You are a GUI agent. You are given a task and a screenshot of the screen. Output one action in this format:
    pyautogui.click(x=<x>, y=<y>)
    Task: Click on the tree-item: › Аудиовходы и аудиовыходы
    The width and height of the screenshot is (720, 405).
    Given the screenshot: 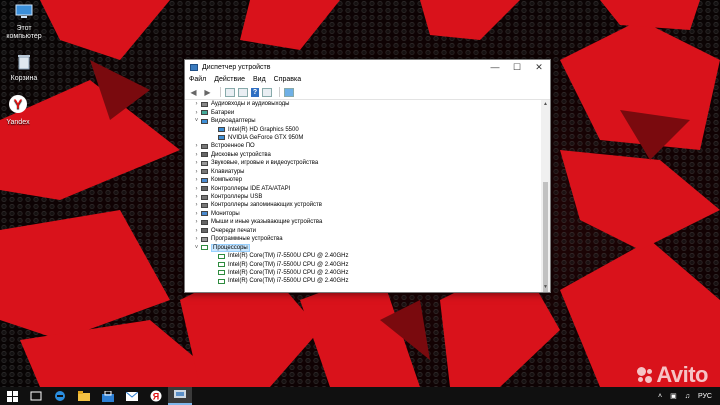 What is the action you would take?
    pyautogui.click(x=366, y=104)
    